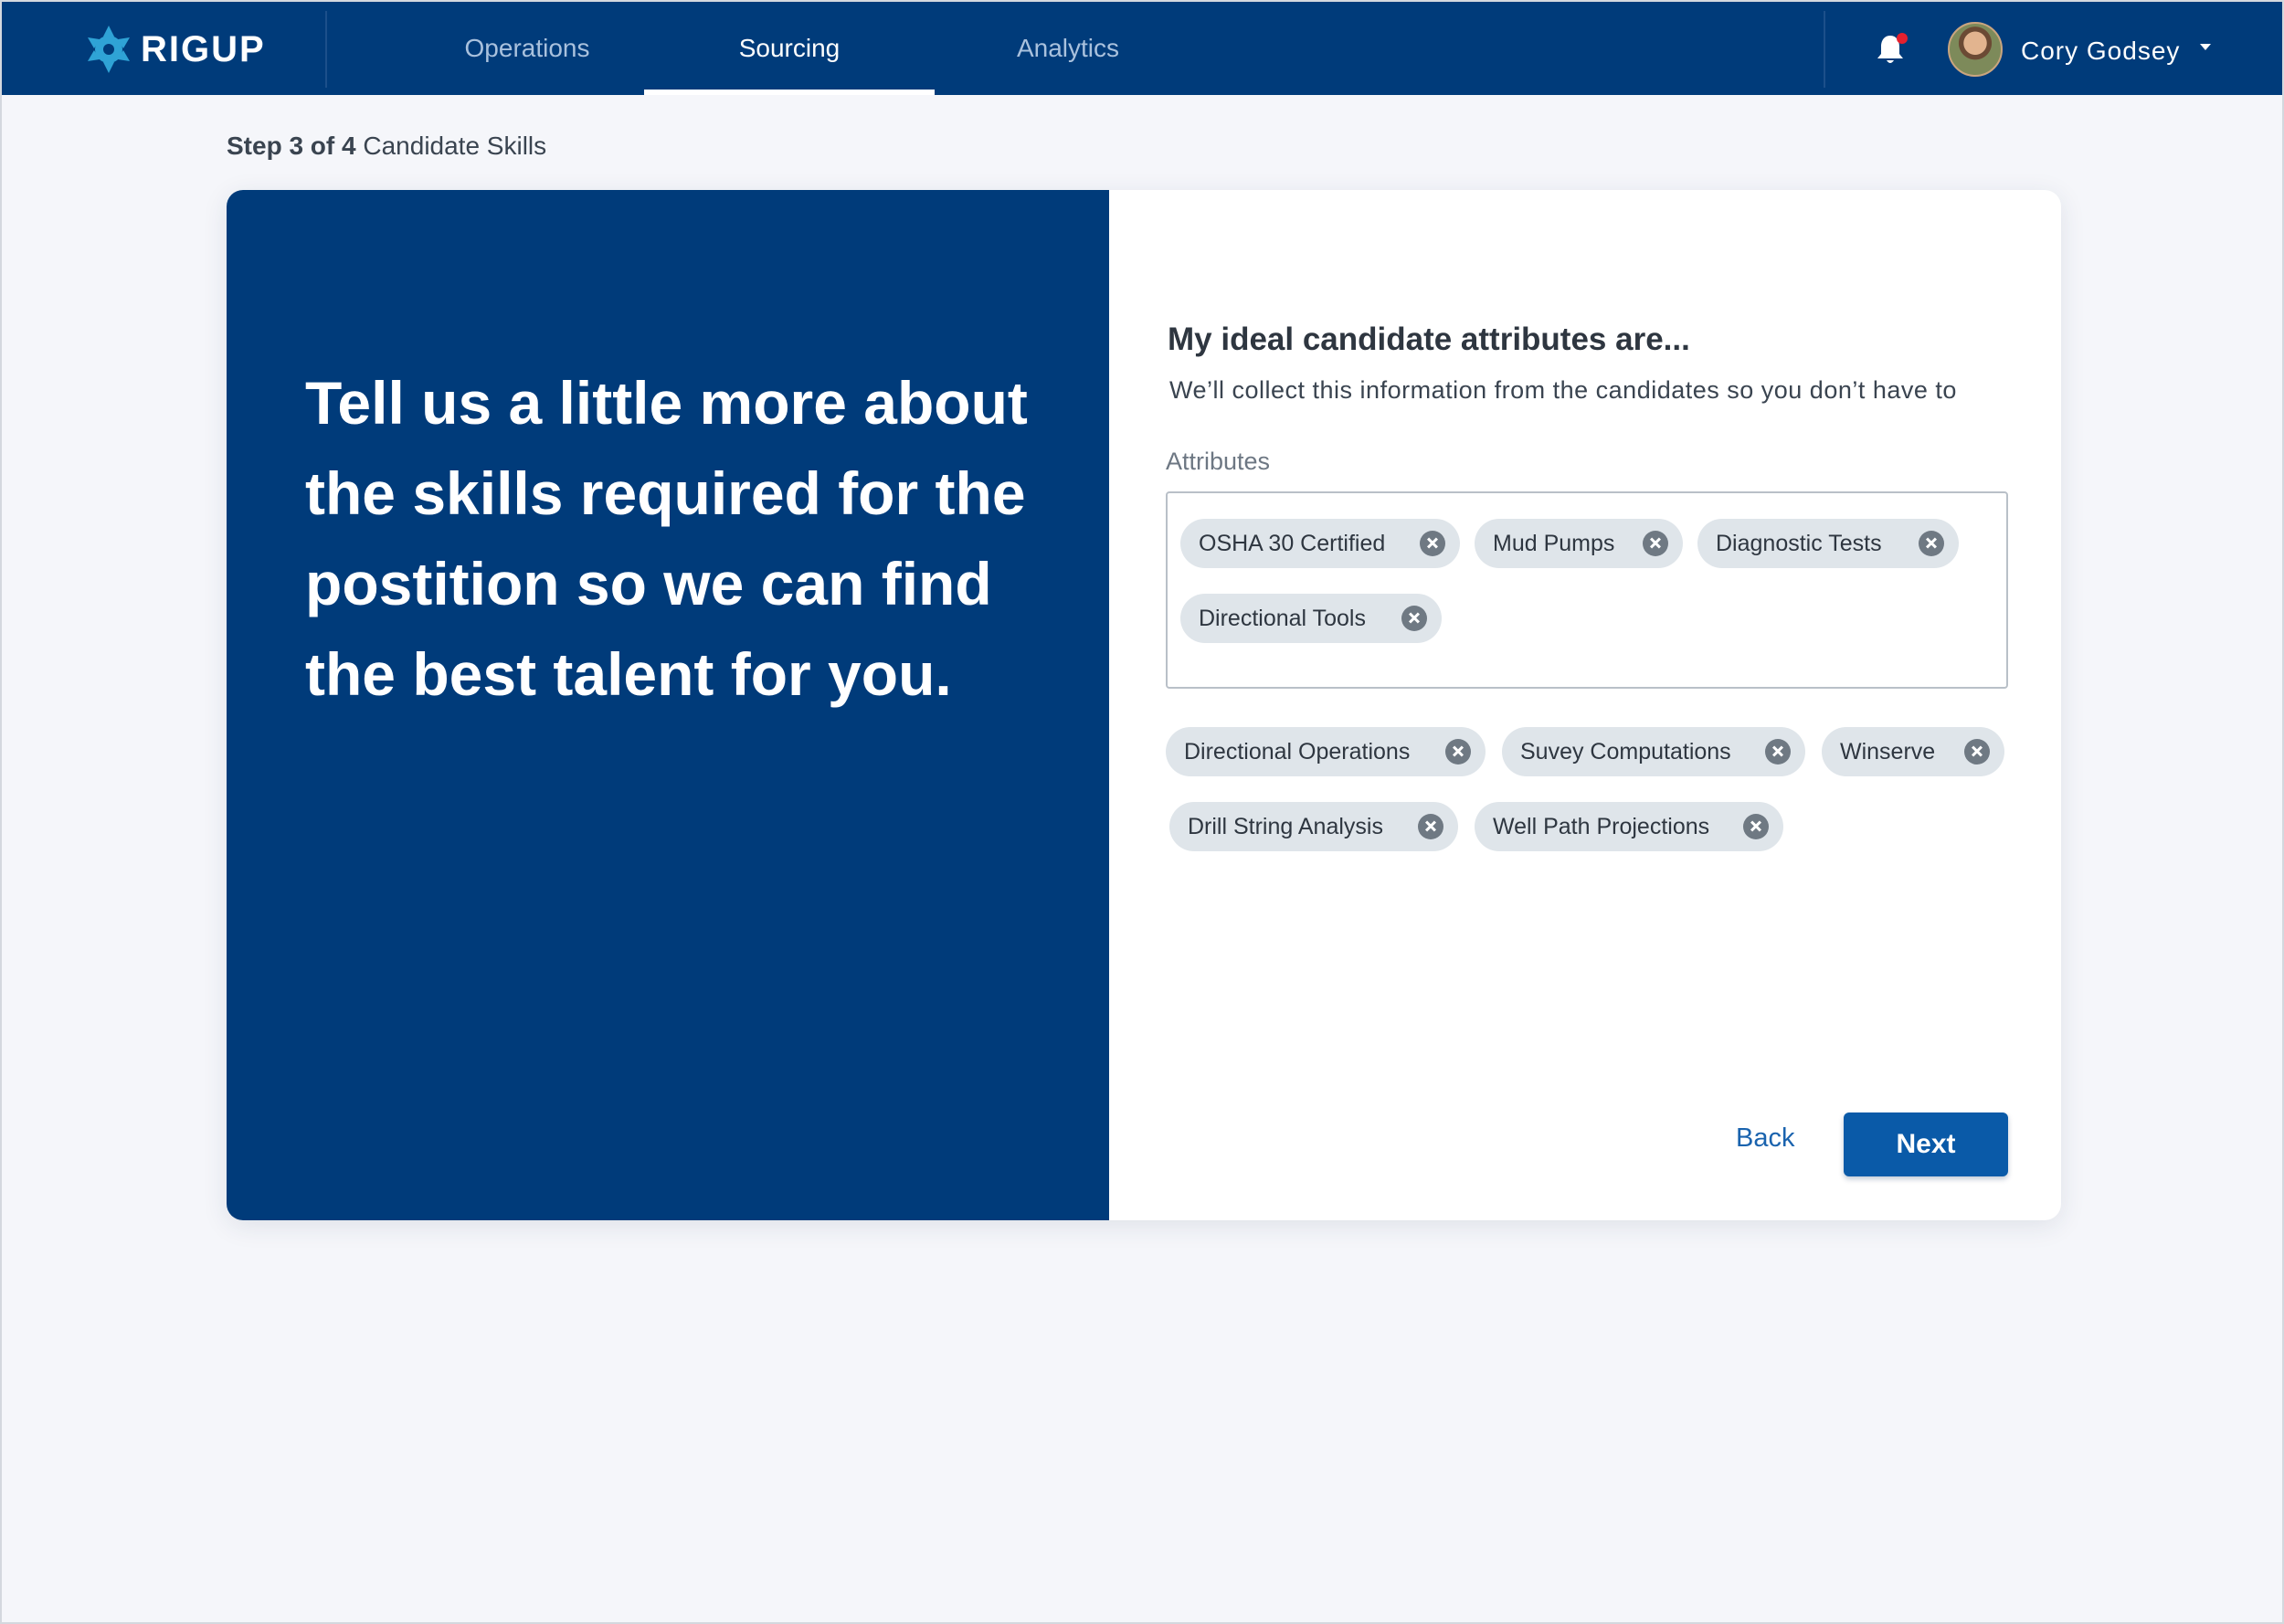  I want to click on chip-label: Diagnostic Tests, so click(1799, 543).